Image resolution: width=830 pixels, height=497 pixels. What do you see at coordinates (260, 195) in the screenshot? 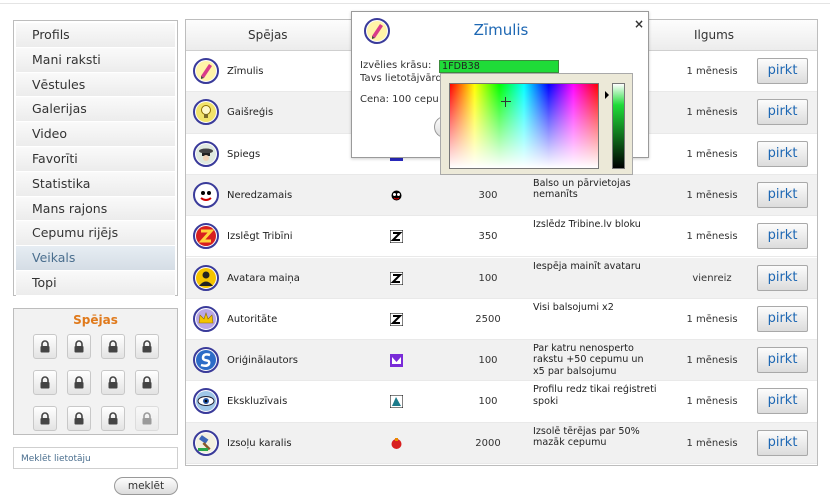
I see `ability-name: Neredzamais` at bounding box center [260, 195].